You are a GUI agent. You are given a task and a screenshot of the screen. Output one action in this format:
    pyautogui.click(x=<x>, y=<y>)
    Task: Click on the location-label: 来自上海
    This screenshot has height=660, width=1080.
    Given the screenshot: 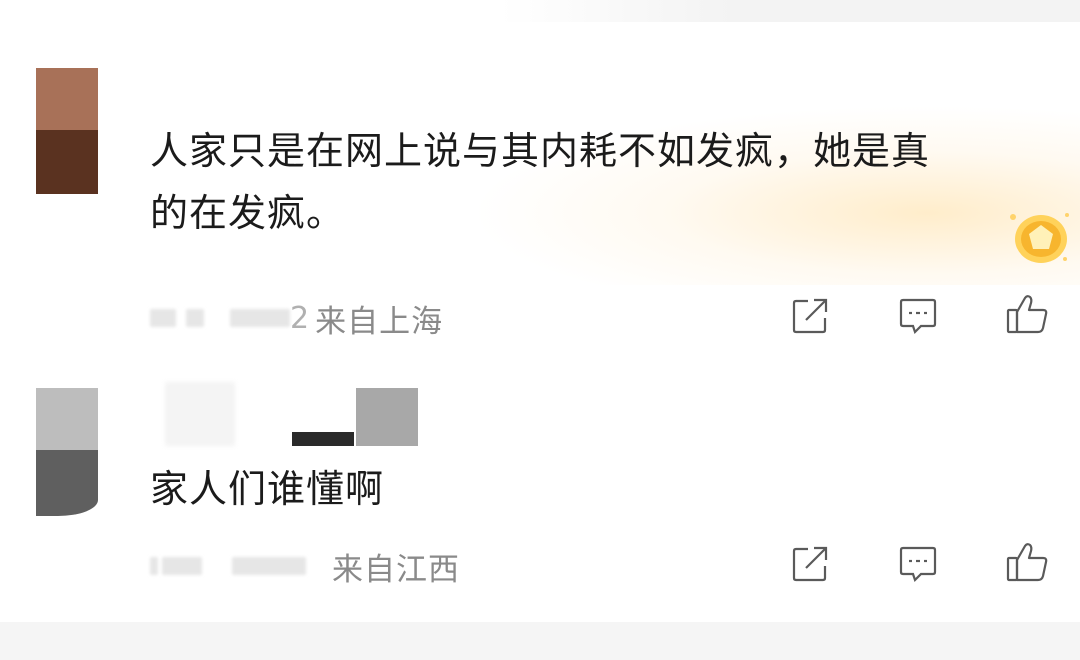 What is the action you would take?
    pyautogui.click(x=379, y=321)
    